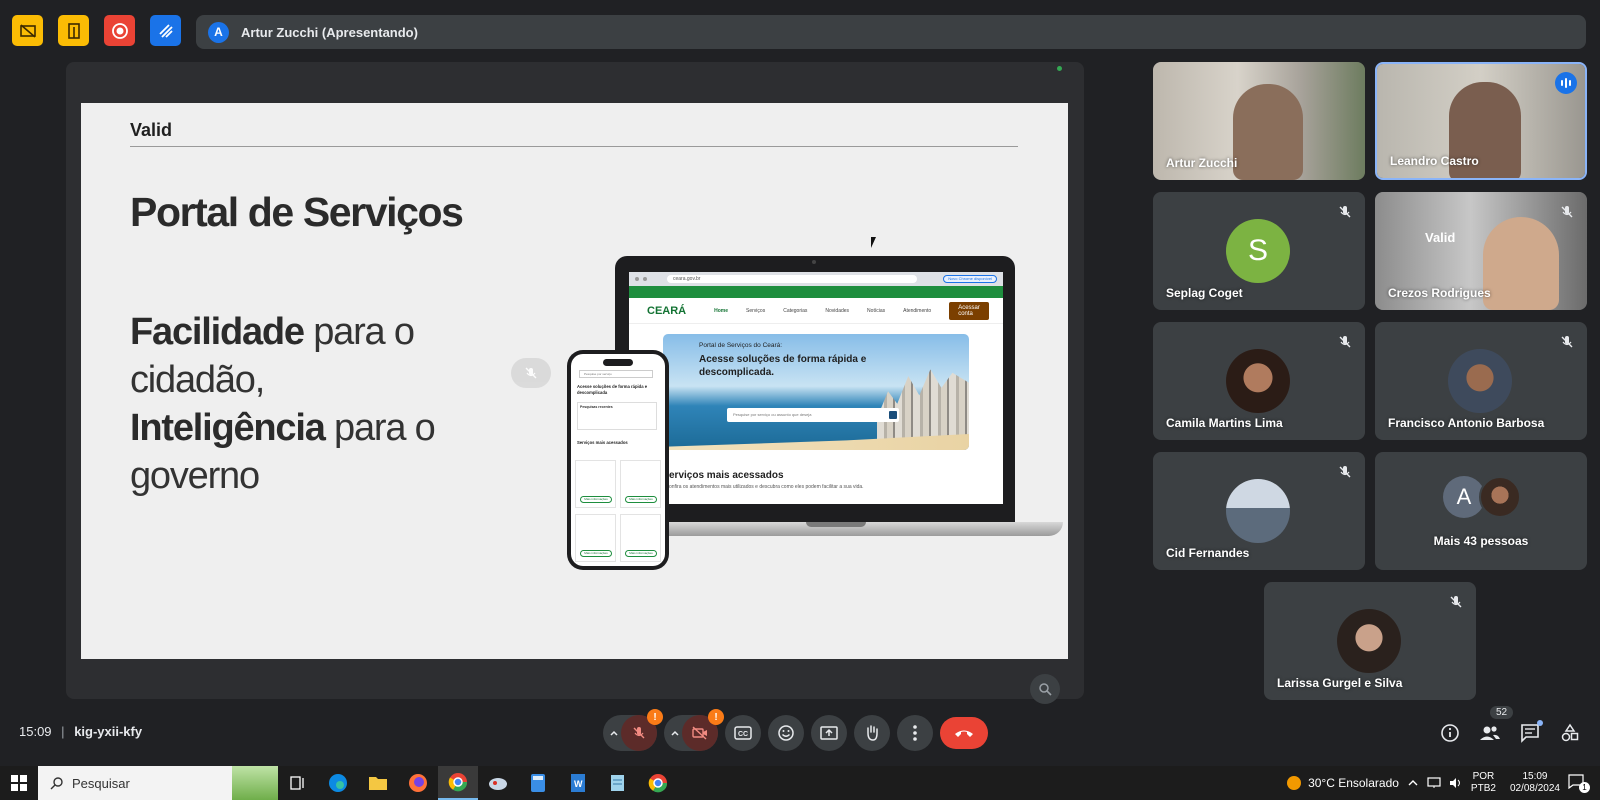  What do you see at coordinates (816, 292) in the screenshot?
I see `site-top-strip` at bounding box center [816, 292].